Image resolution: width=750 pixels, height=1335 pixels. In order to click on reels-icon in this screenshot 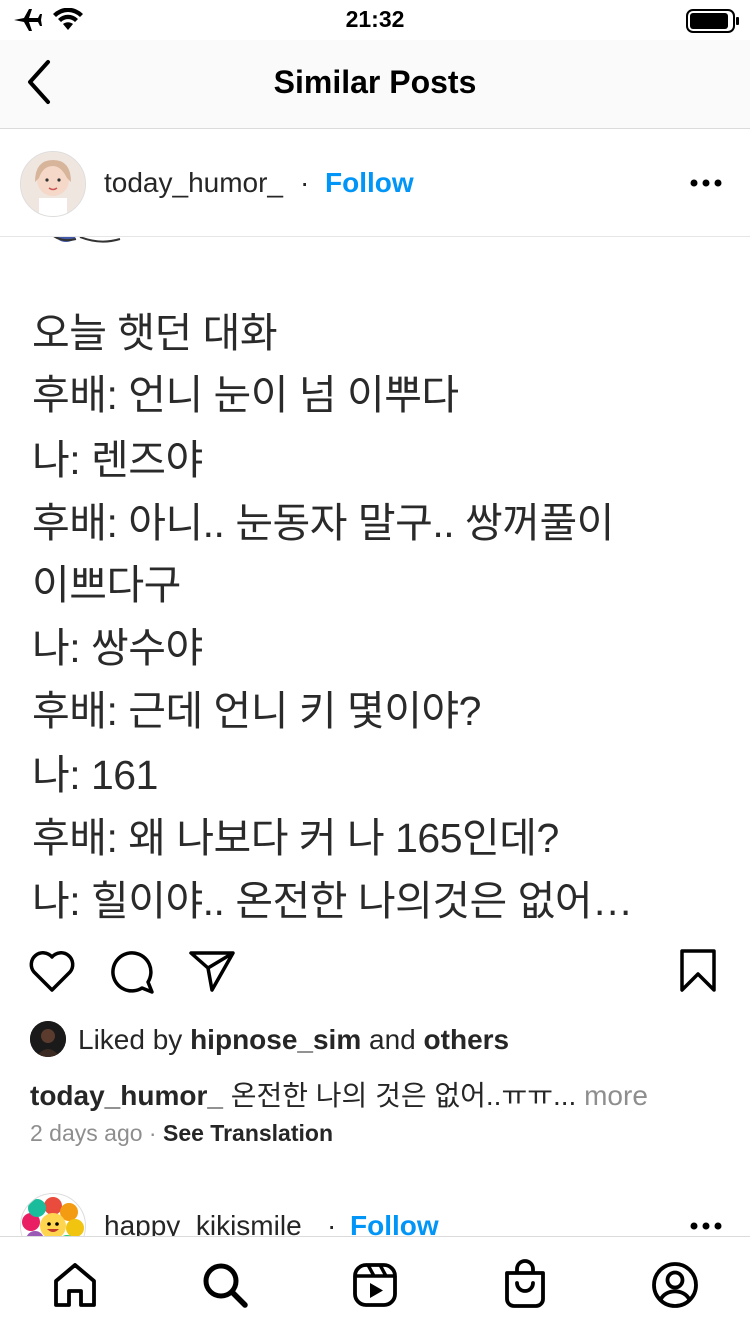, I will do `click(375, 1287)`.